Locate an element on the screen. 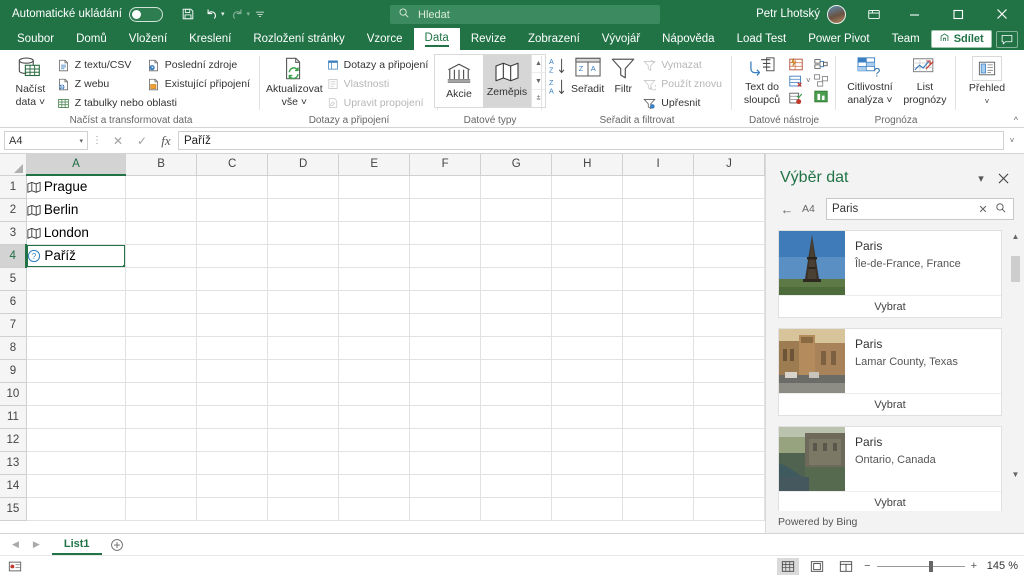  data-tools-dropdown-icon: ˅ is located at coordinates (808, 69).